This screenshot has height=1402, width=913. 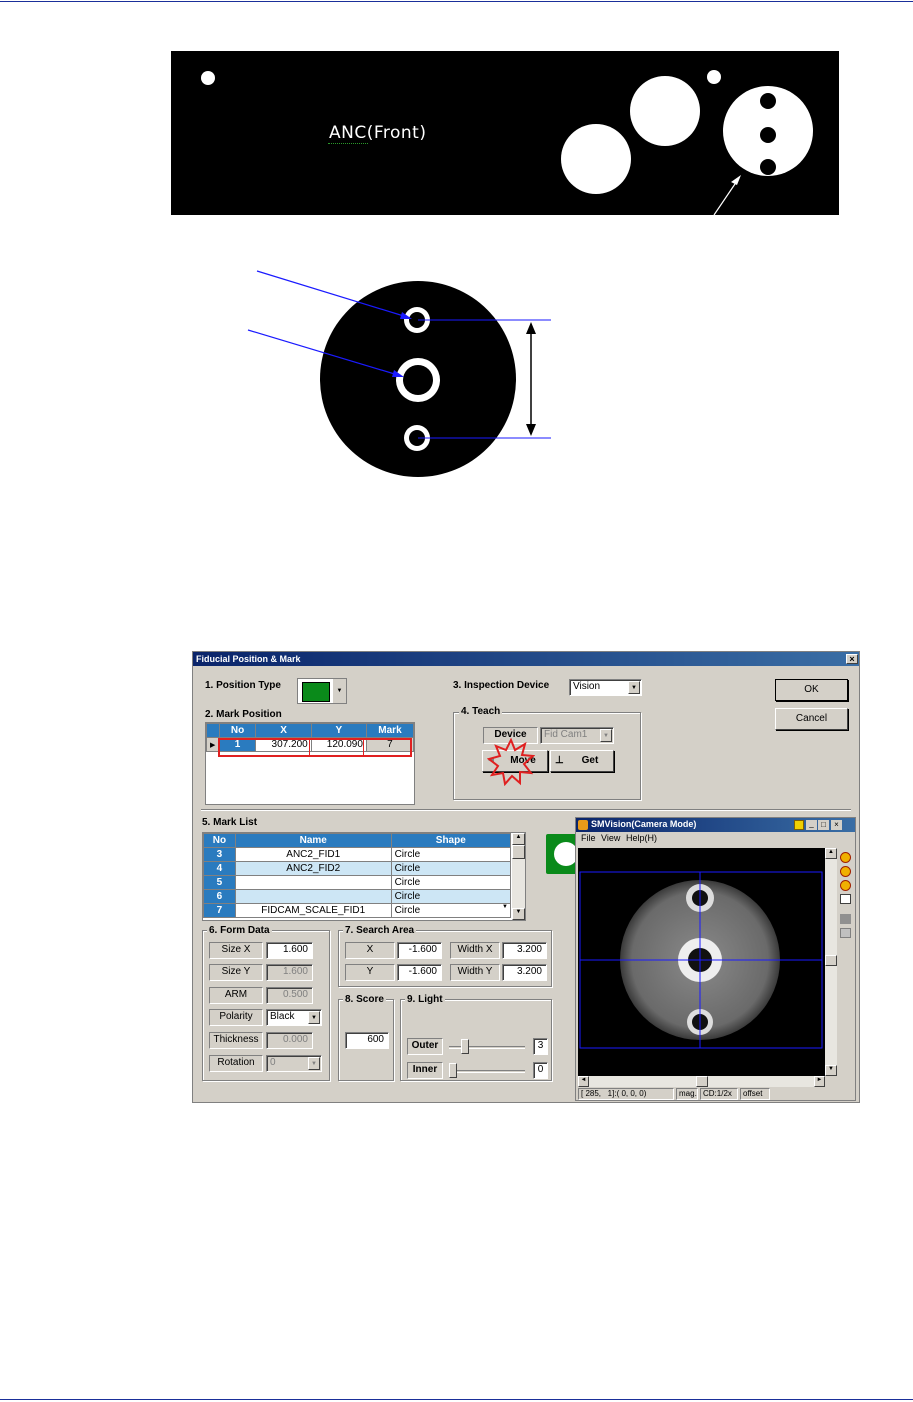 What do you see at coordinates (236, 950) in the screenshot?
I see `size-x-label: Size X` at bounding box center [236, 950].